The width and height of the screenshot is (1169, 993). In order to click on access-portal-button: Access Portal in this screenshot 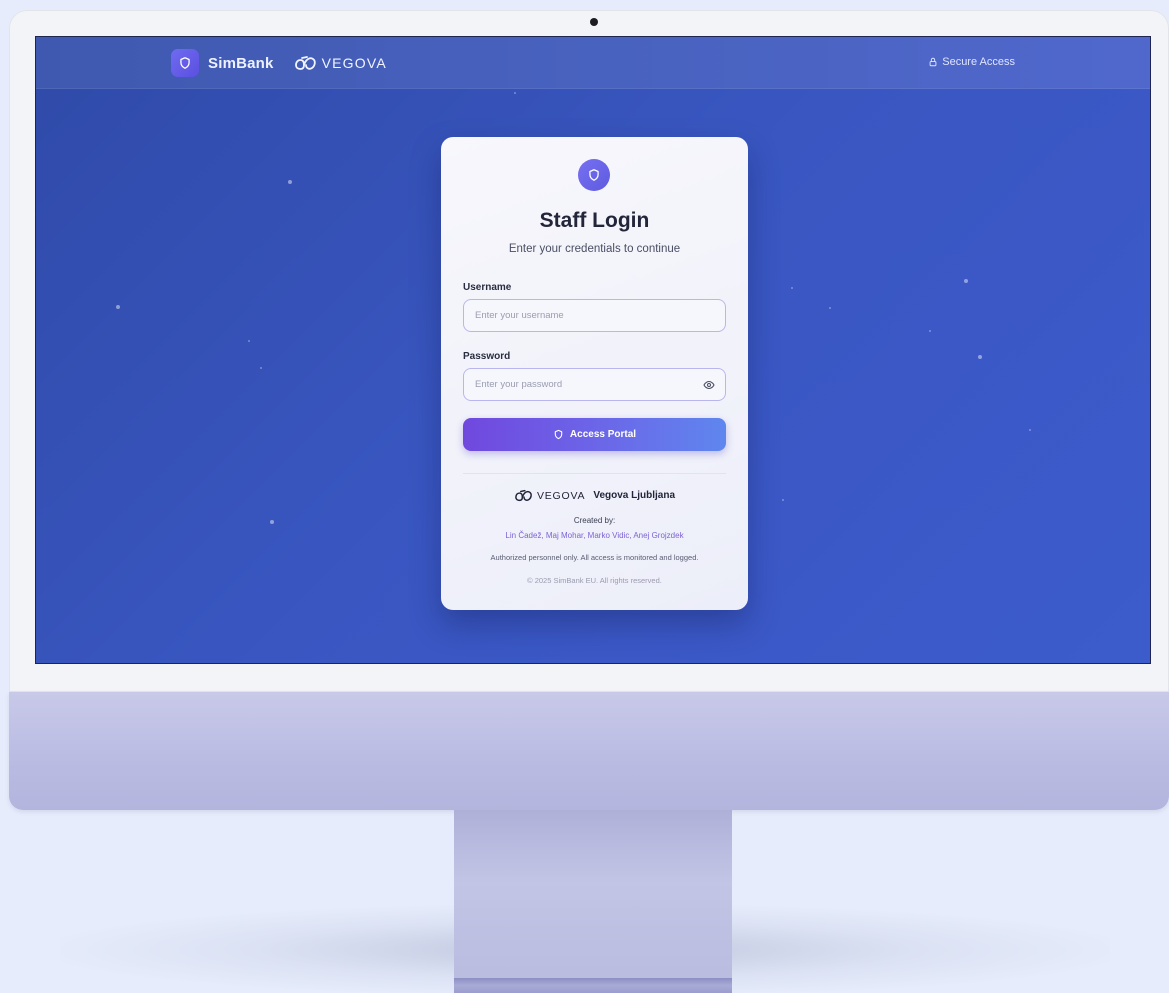, I will do `click(594, 434)`.